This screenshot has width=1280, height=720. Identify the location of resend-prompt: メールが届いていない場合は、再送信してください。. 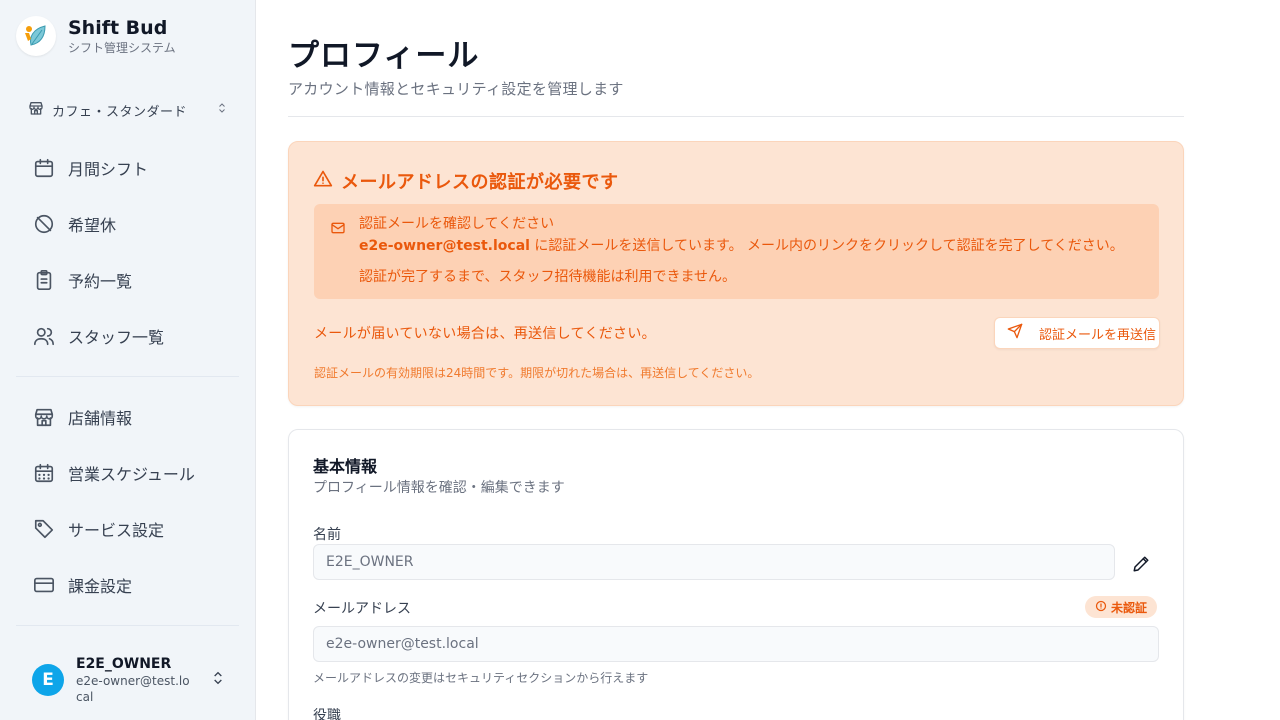
(485, 334).